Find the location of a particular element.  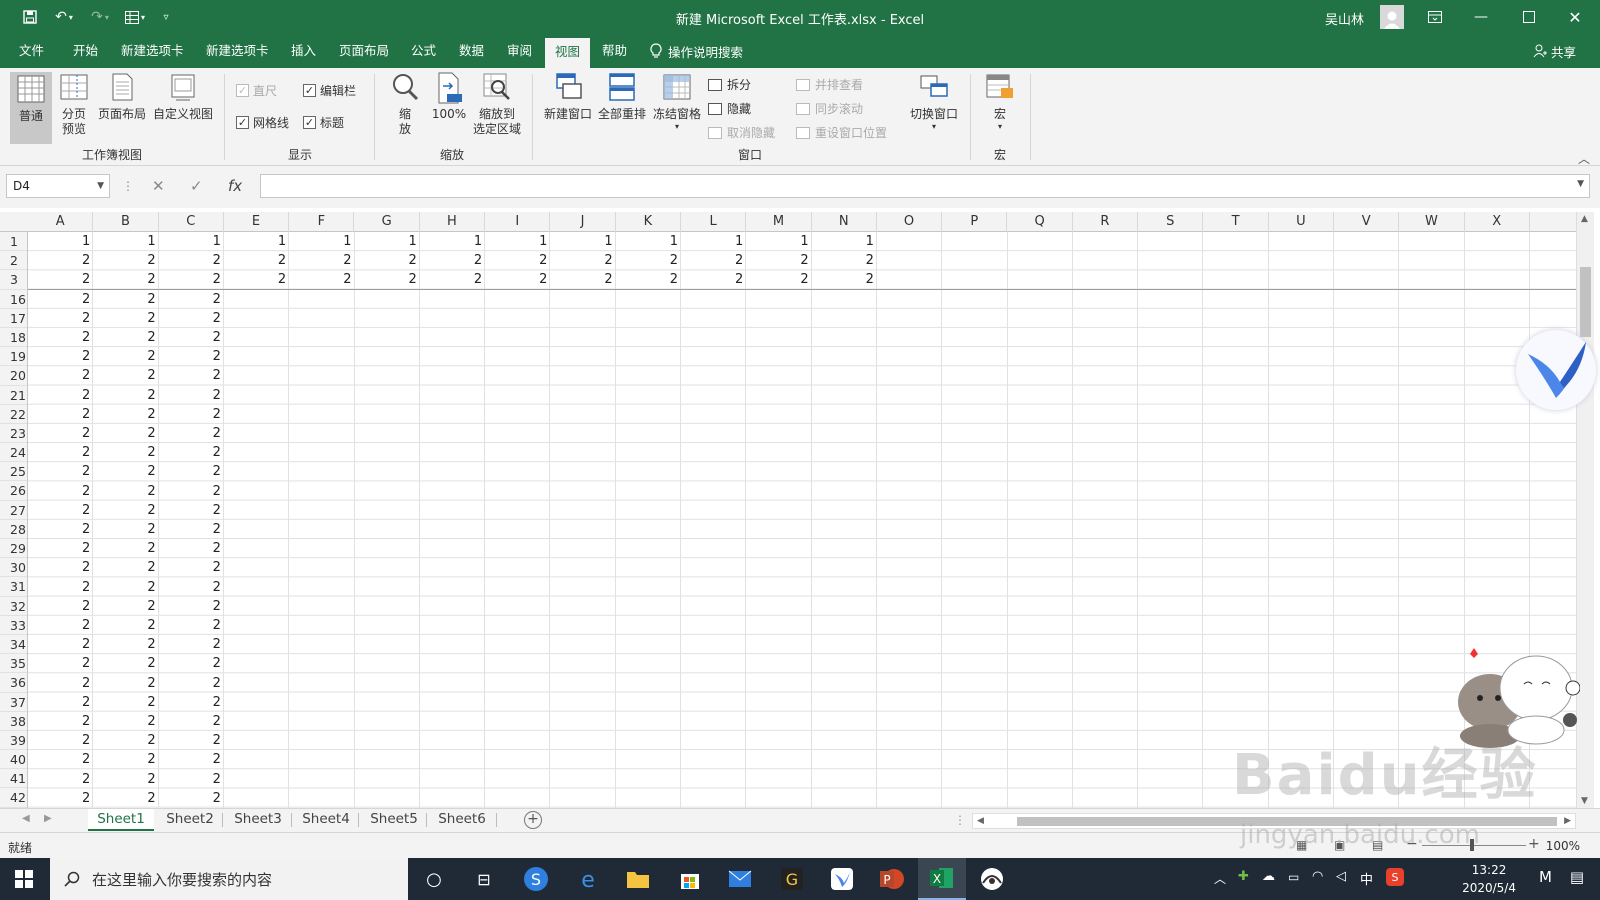

row-header: 38 is located at coordinates (13, 721).